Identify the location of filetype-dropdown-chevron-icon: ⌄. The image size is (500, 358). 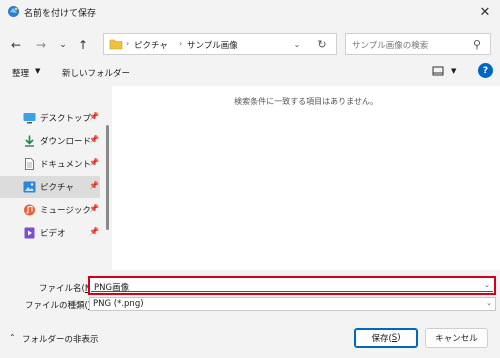
(489, 303).